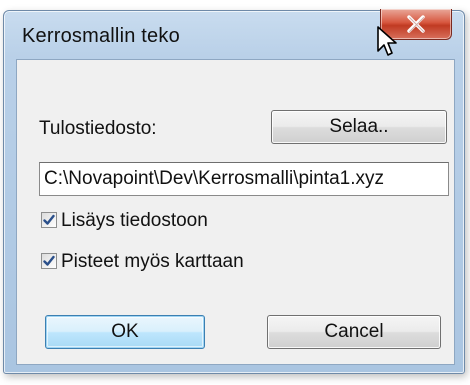 This screenshot has width=470, height=385. What do you see at coordinates (359, 127) in the screenshot?
I see `browse-button: Selaa..` at bounding box center [359, 127].